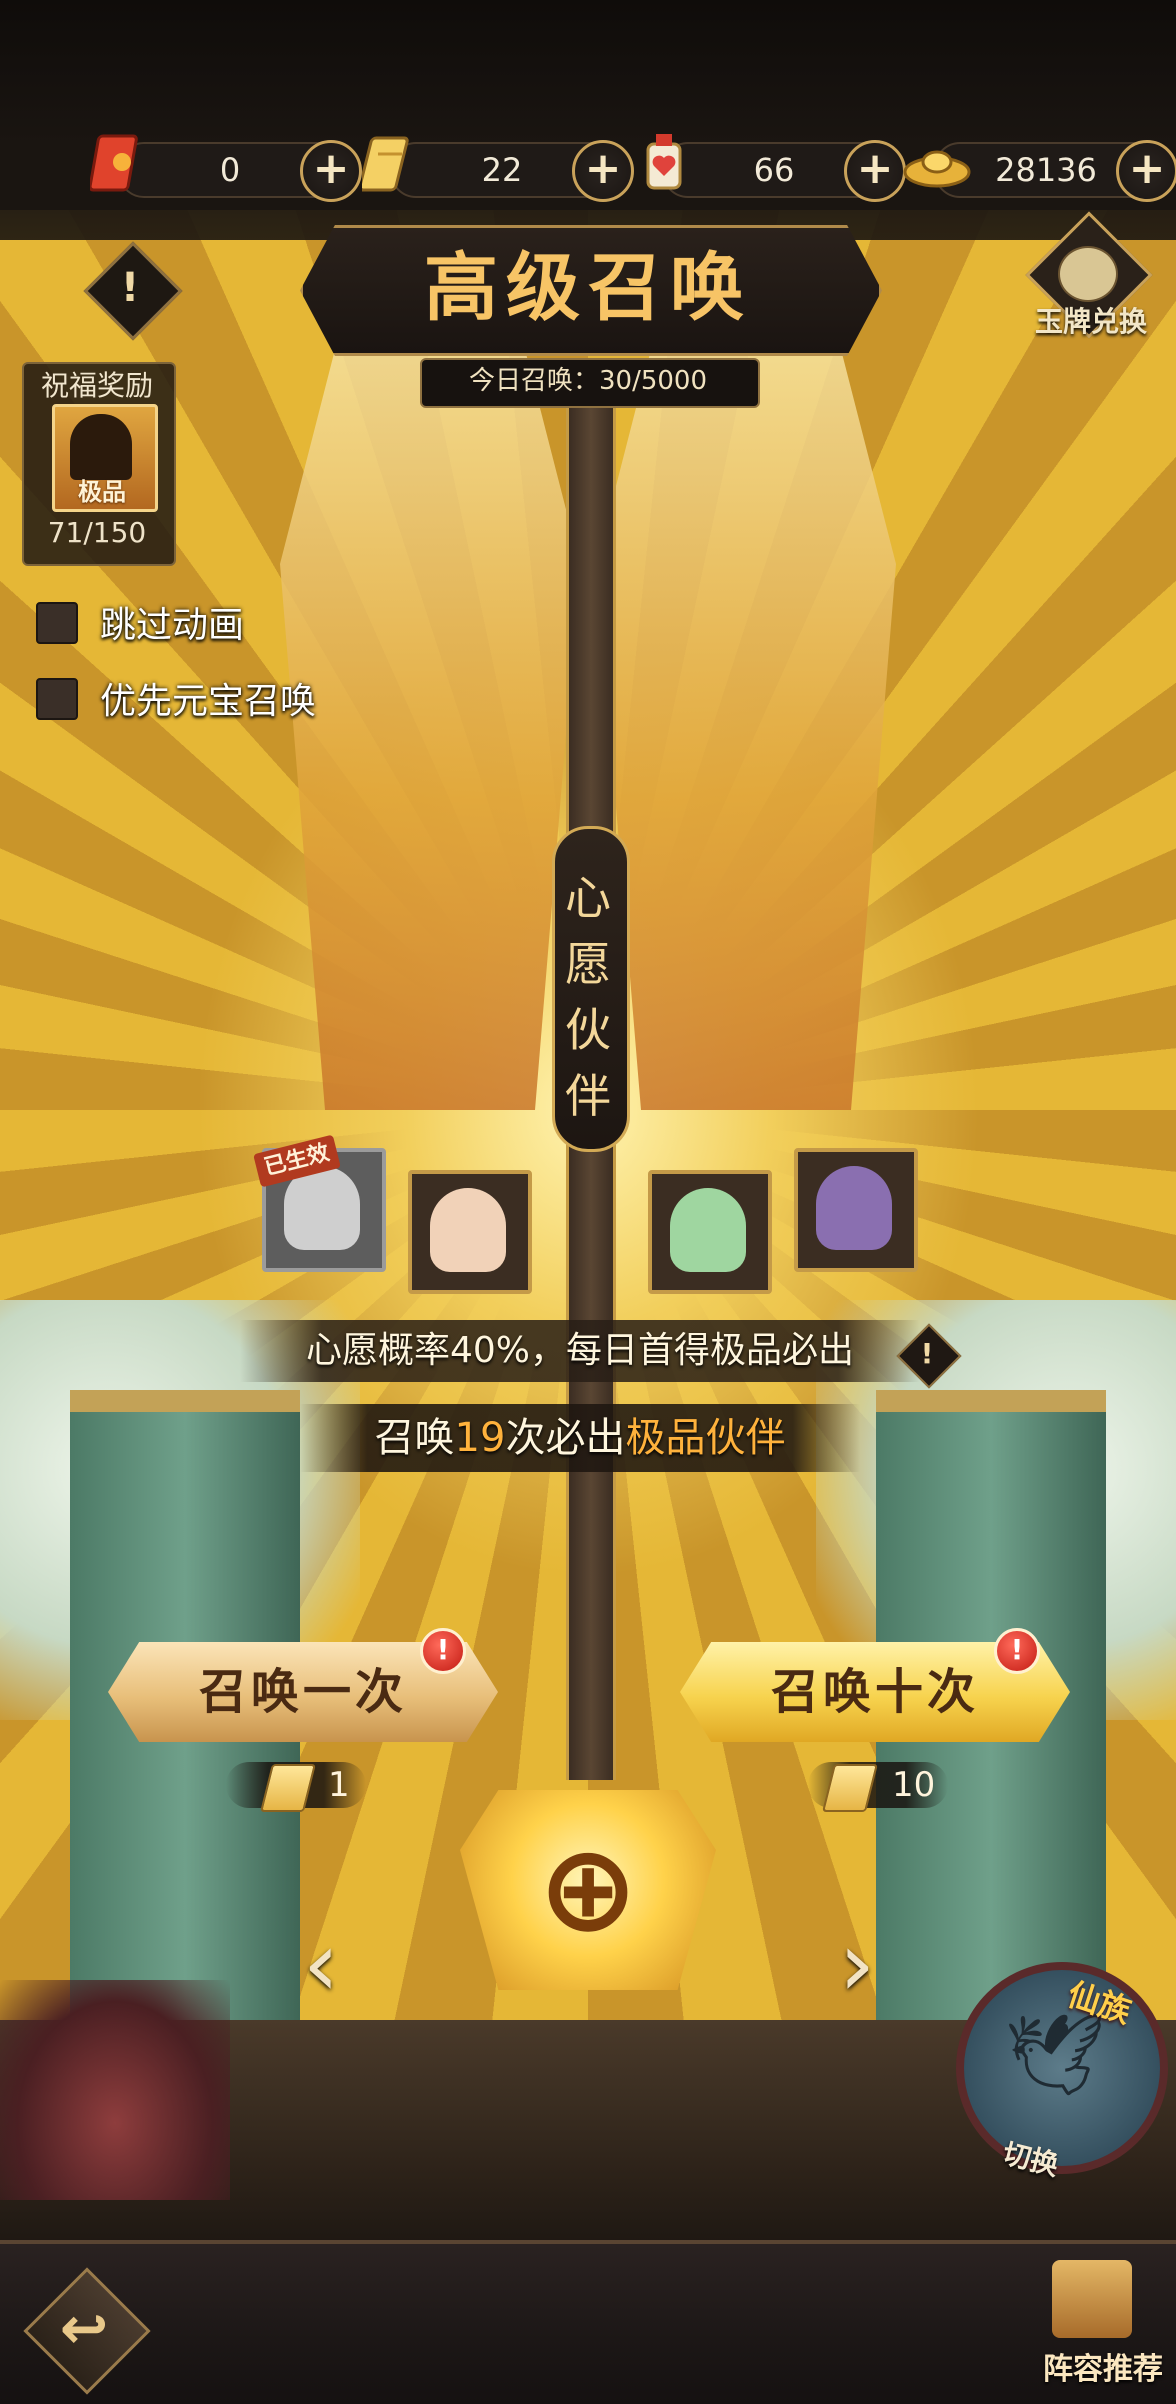 The height and width of the screenshot is (2404, 1176). I want to click on top-band, so click(588, 120).